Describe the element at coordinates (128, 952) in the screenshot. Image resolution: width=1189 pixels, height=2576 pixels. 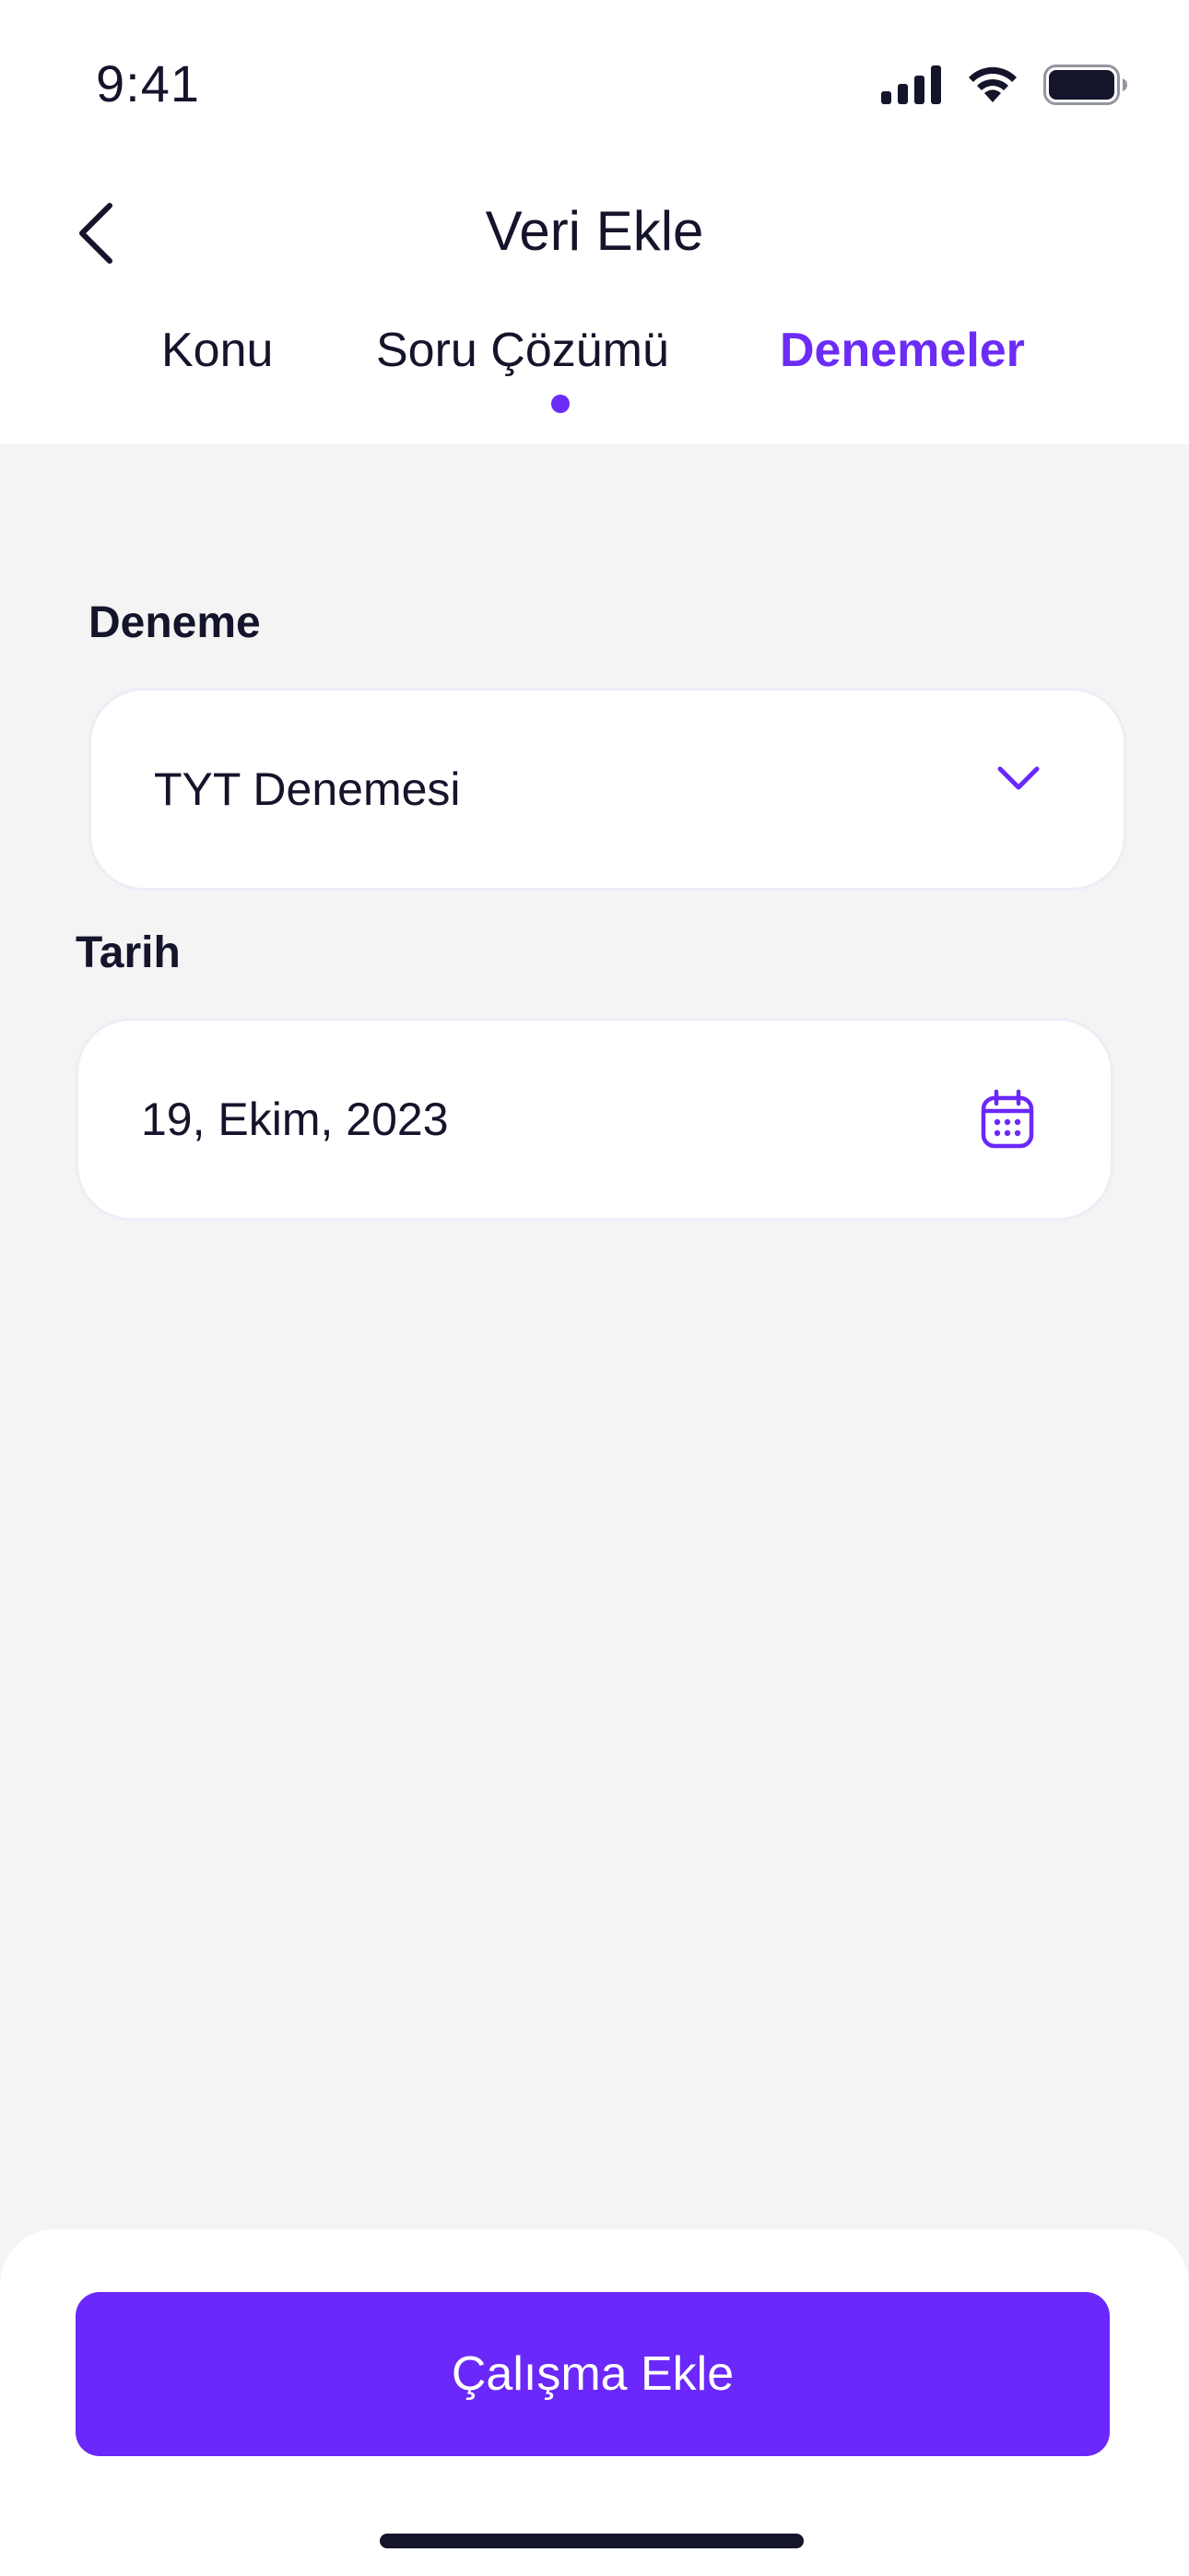
I see `tarih-label: Tarih` at that location.